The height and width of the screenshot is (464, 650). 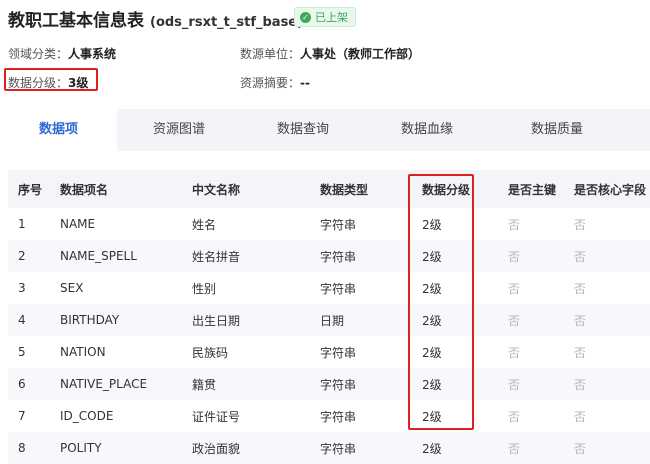 I want to click on summary-field: 资源摘要：--, so click(x=275, y=82).